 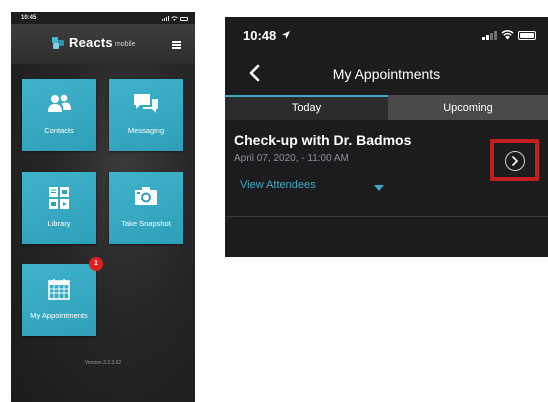 I want to click on appointment-date: April 07, 2020, - 11:00 AM, so click(x=291, y=158).